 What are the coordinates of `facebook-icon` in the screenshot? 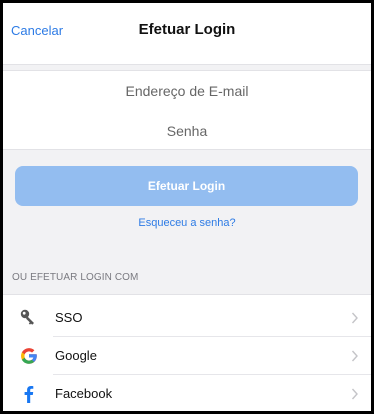 It's located at (29, 394).